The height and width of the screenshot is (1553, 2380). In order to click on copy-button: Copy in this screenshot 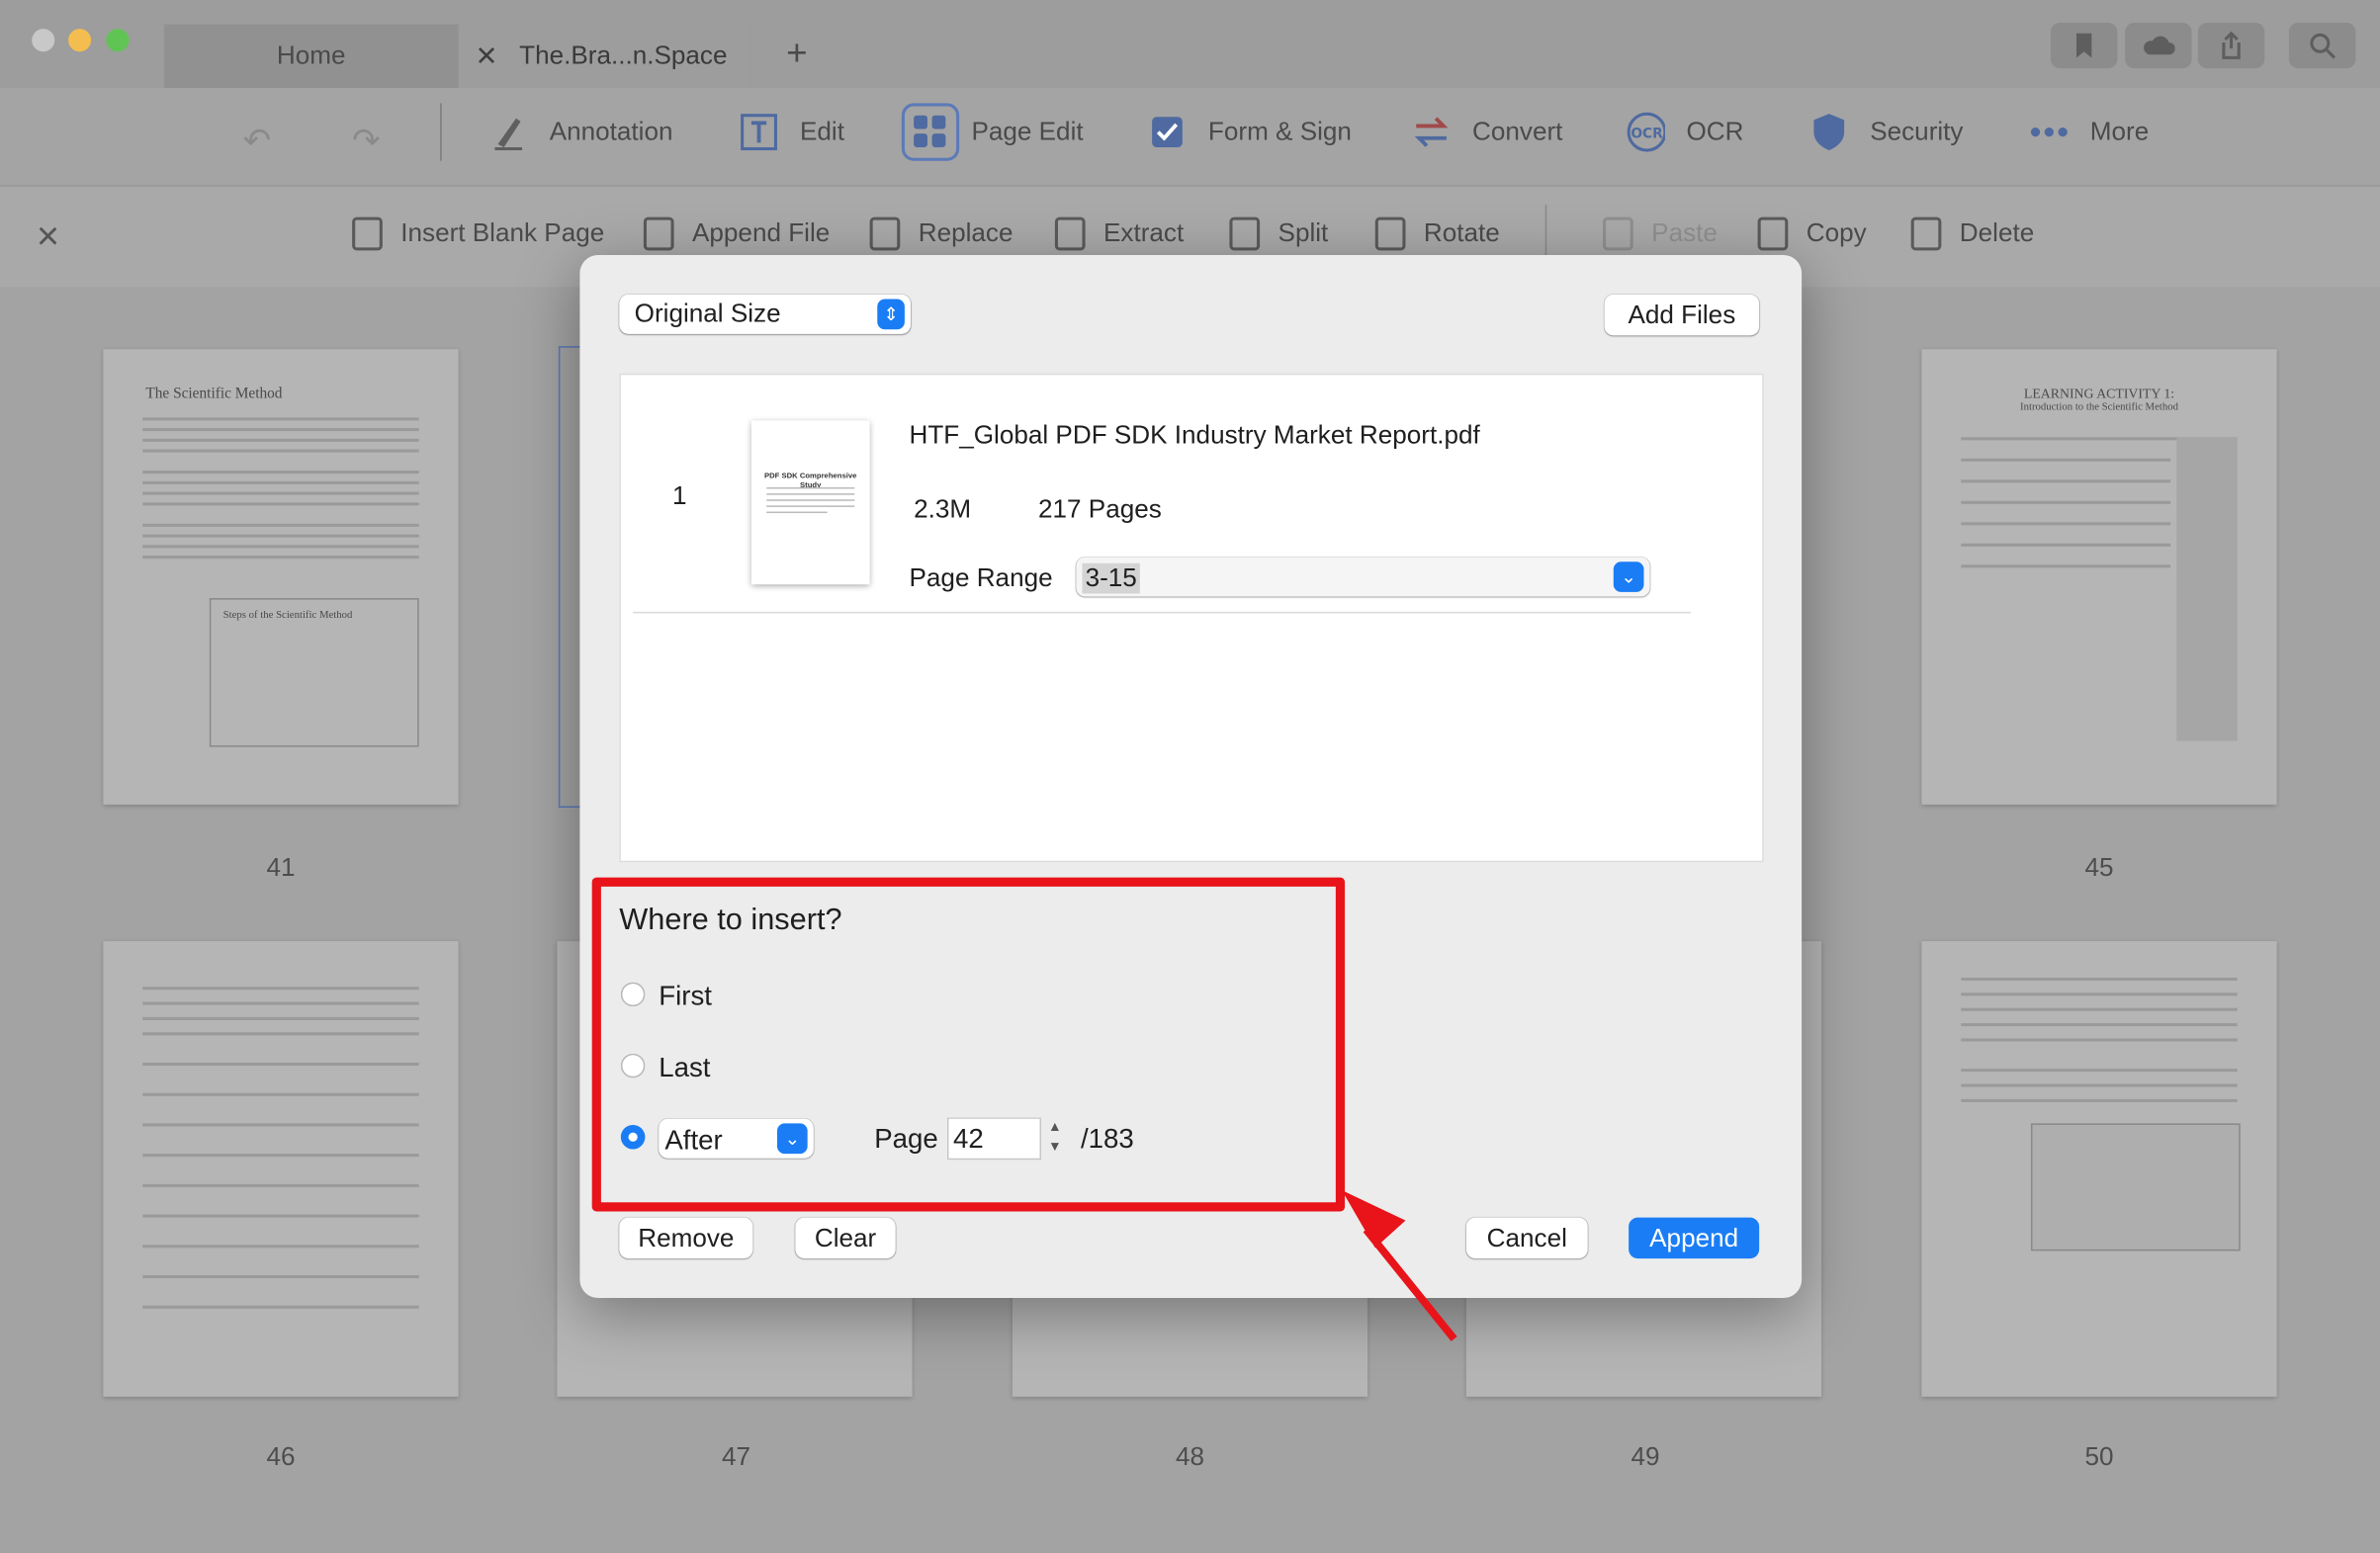, I will do `click(1812, 233)`.